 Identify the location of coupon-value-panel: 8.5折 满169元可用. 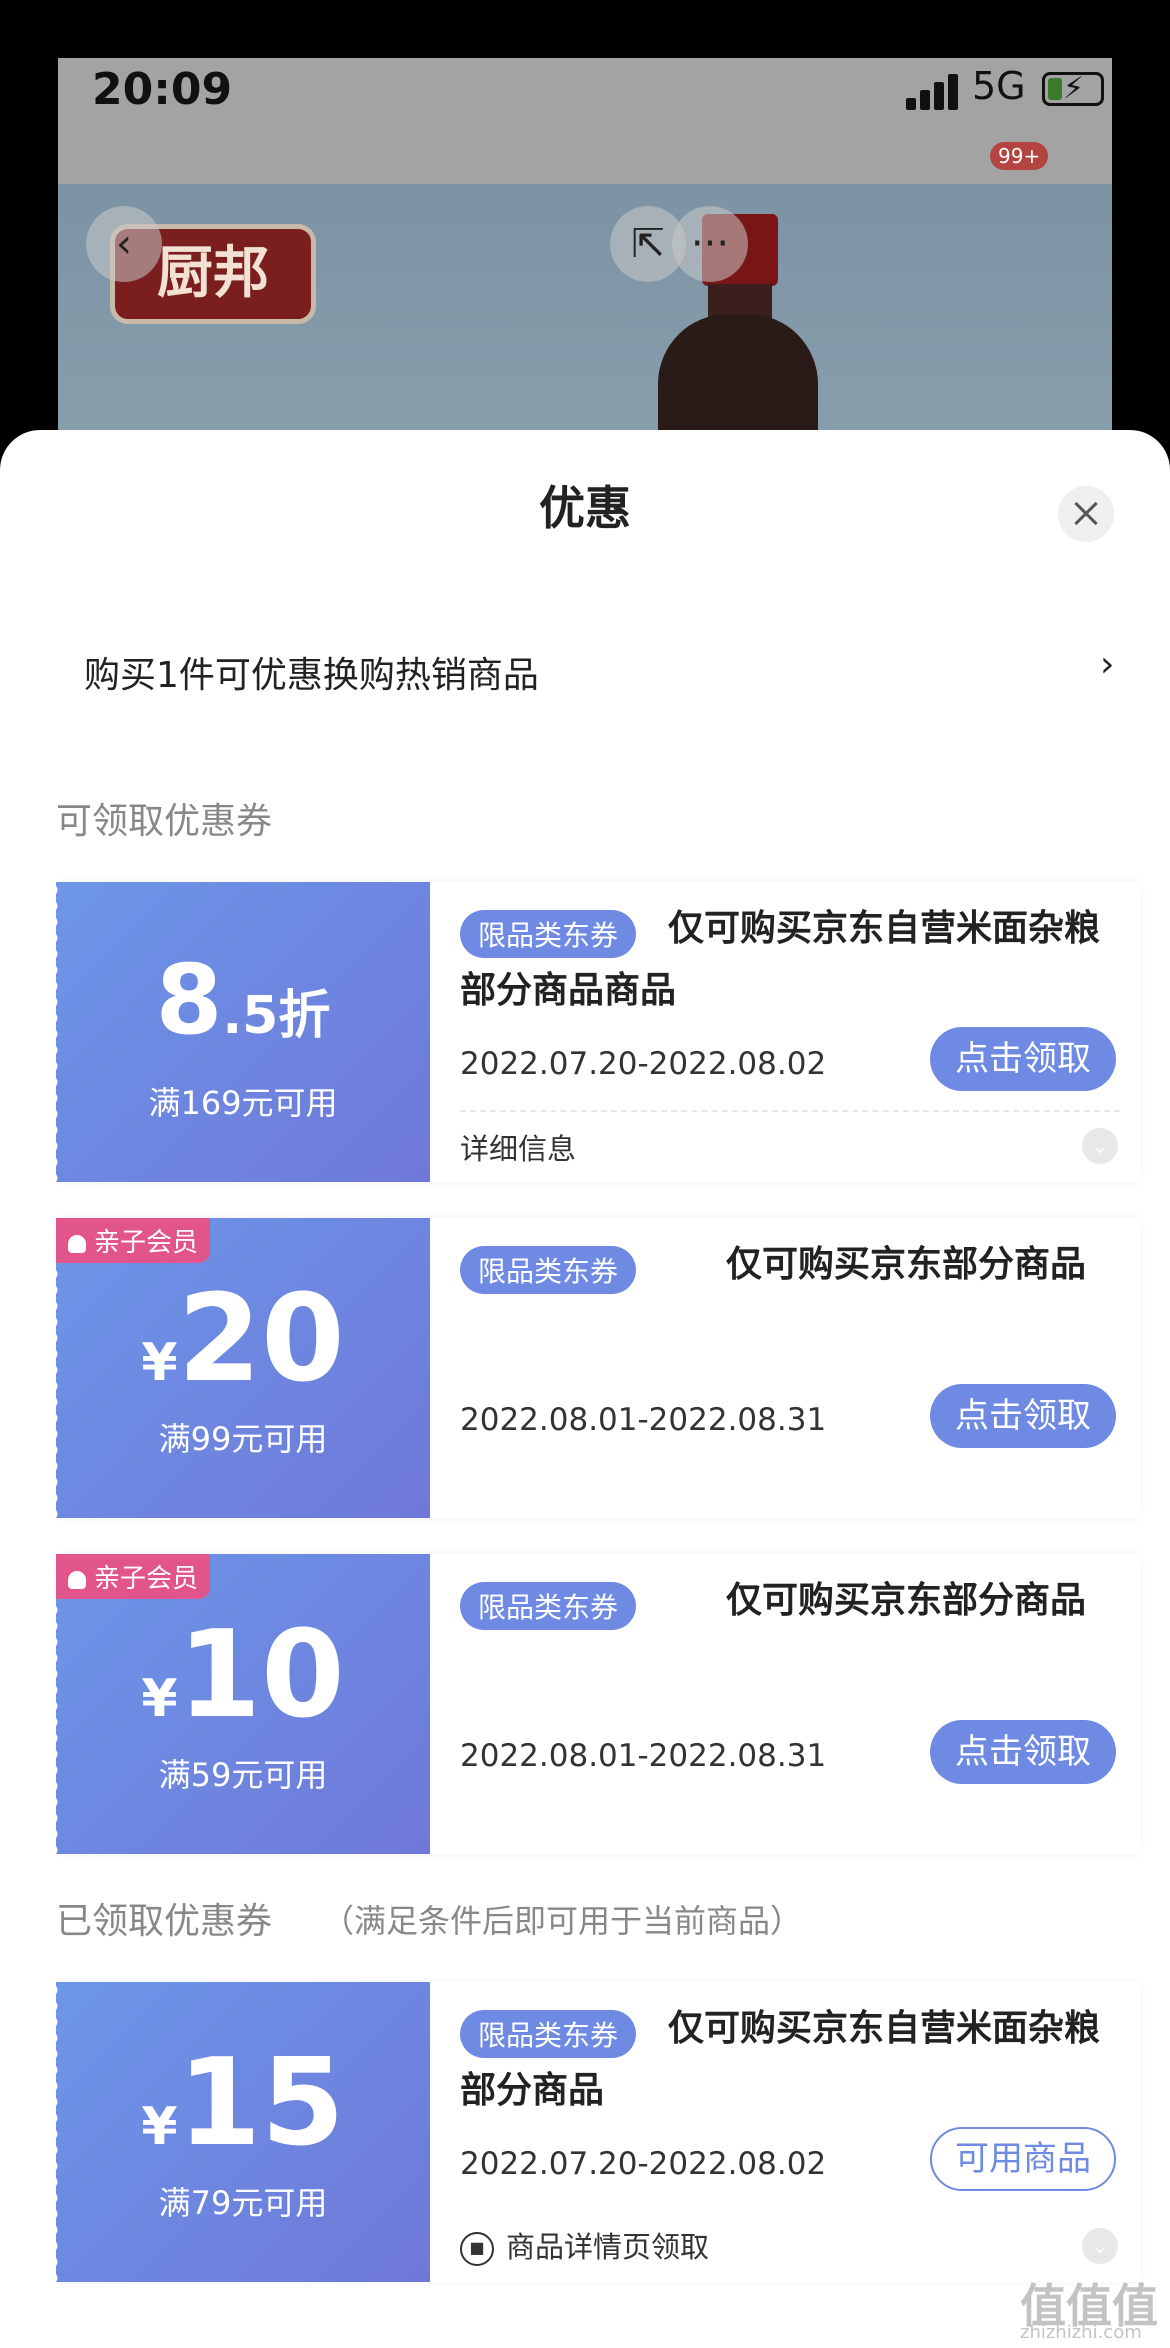
(241, 1032).